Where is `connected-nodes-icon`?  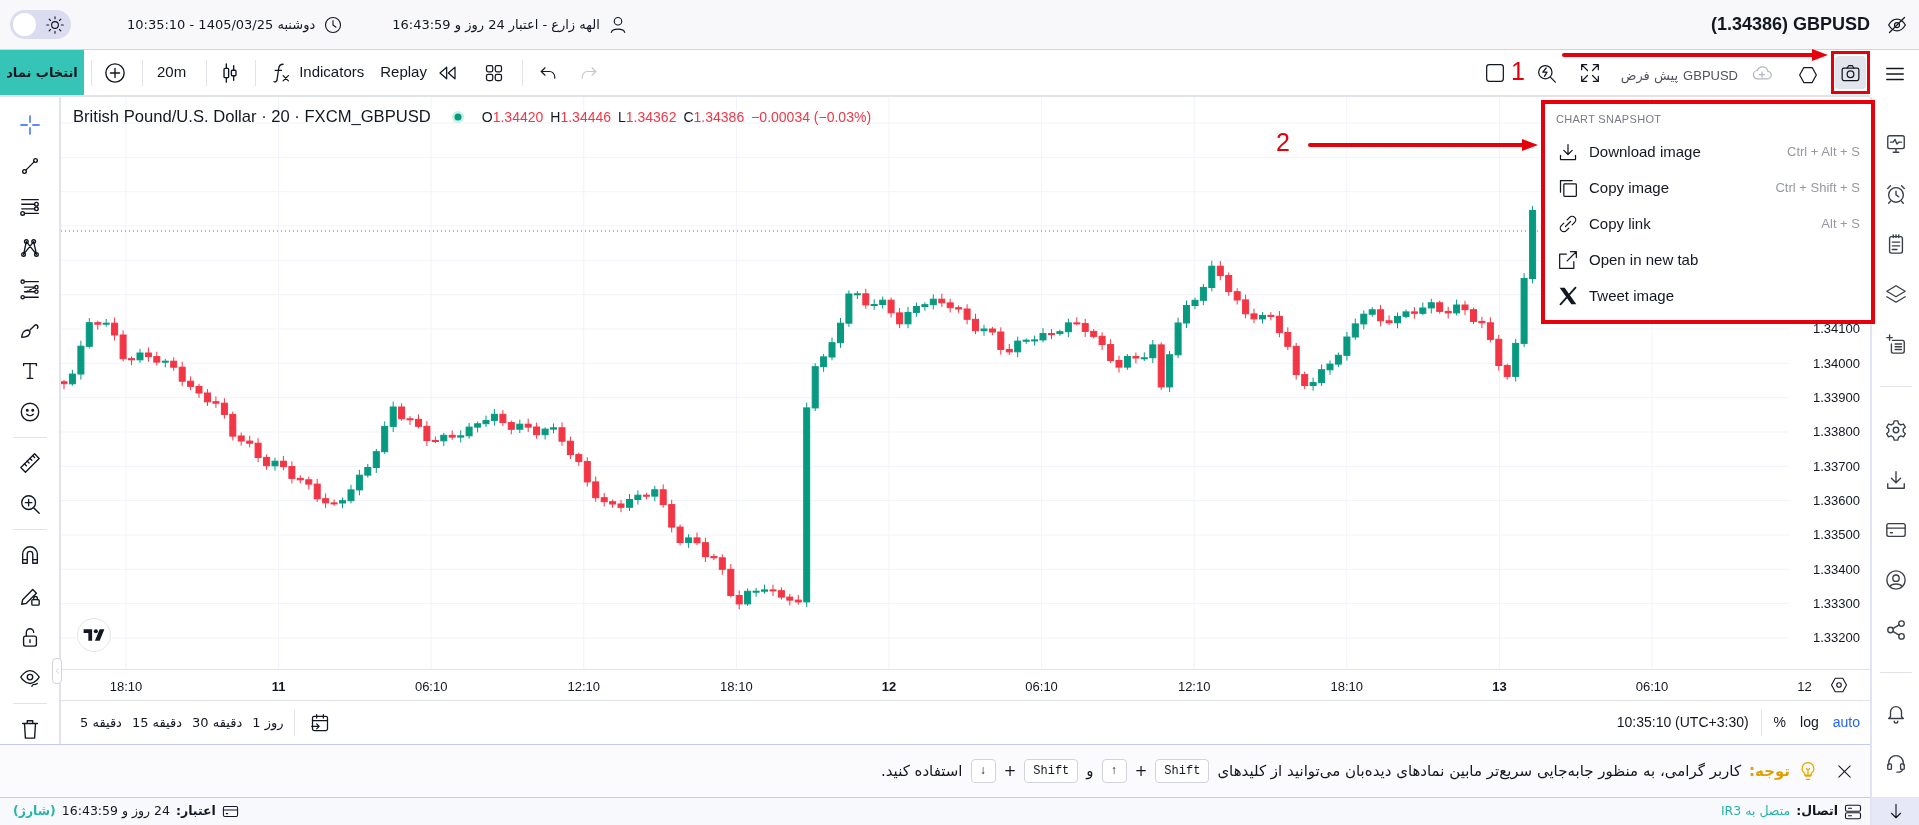
connected-nodes-icon is located at coordinates (29, 247).